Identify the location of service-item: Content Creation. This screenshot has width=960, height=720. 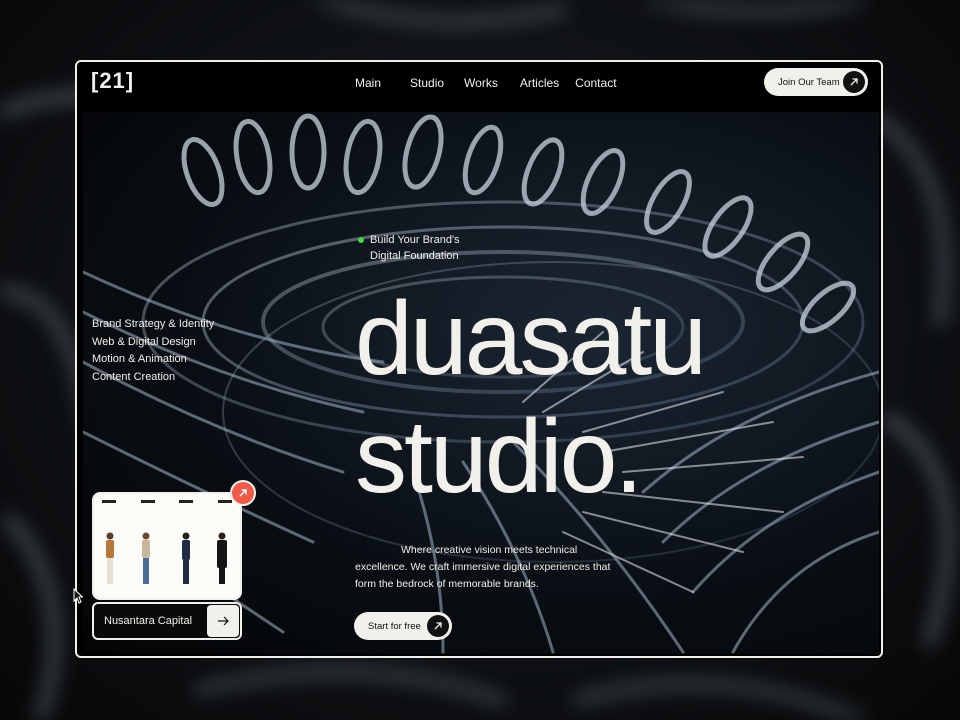
(134, 376).